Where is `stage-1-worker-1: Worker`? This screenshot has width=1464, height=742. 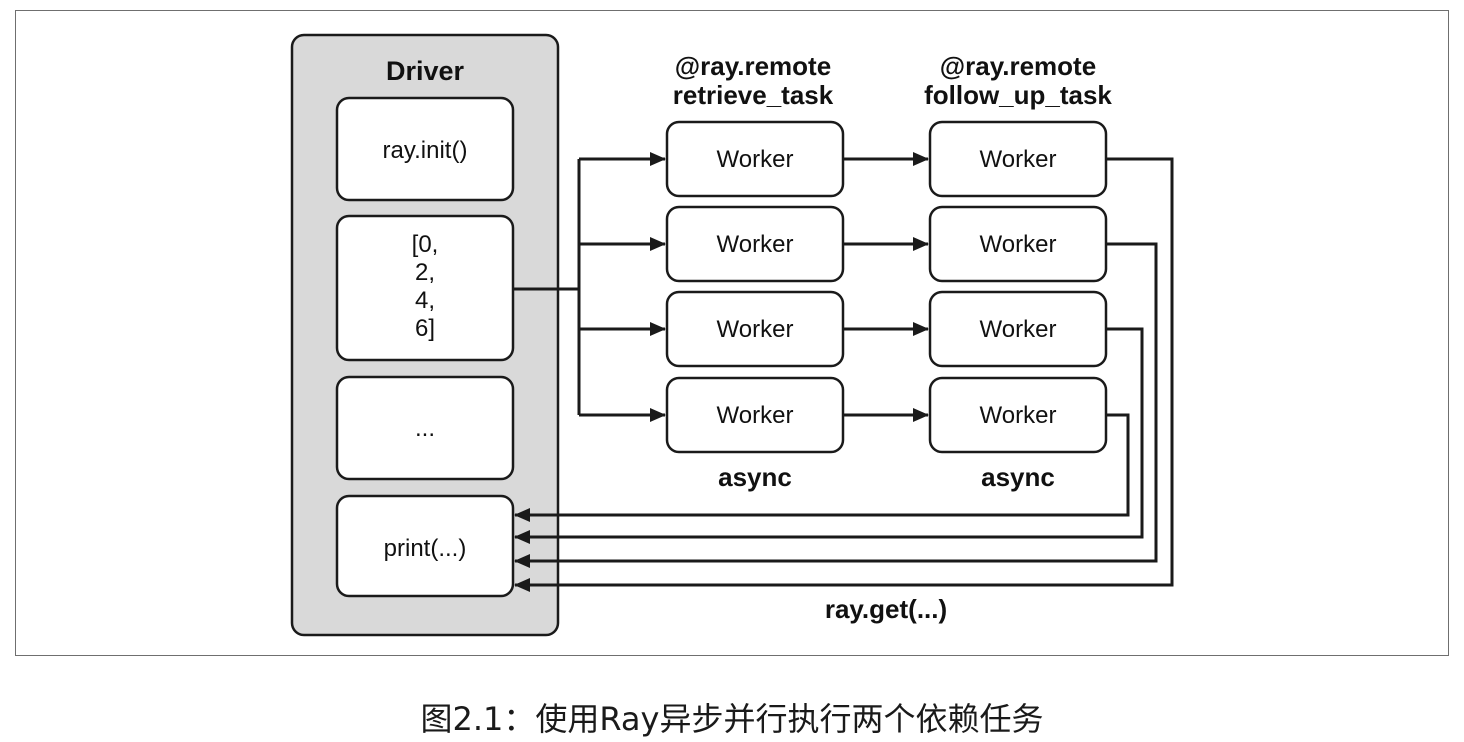
stage-1-worker-1: Worker is located at coordinates (755, 159).